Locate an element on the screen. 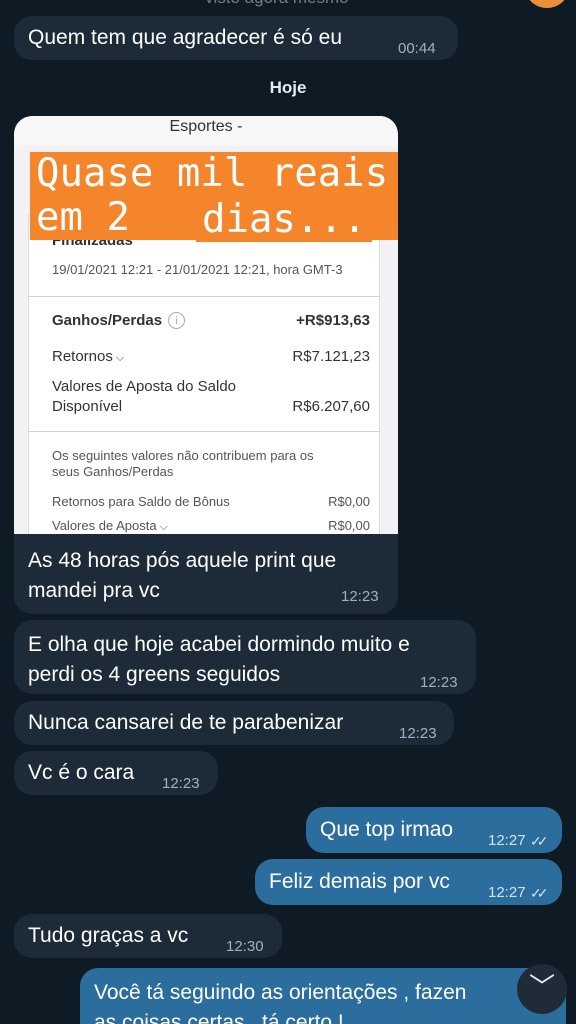  message-text-line: Você tá seguindo as orientações , fazen is located at coordinates (280, 992).